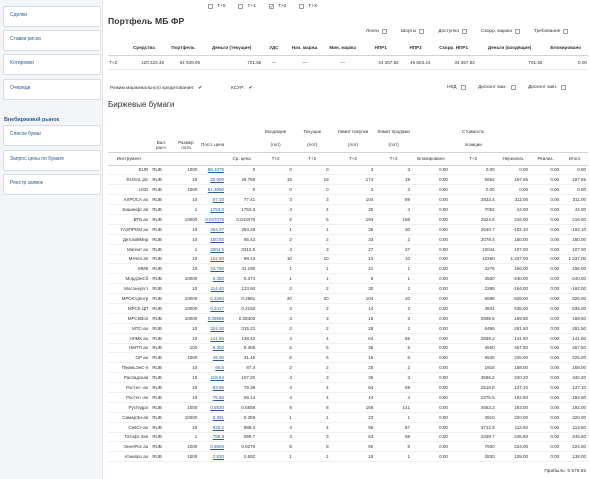  What do you see at coordinates (223, 6) in the screenshot?
I see `checkbox-t0: T+0` at bounding box center [223, 6].